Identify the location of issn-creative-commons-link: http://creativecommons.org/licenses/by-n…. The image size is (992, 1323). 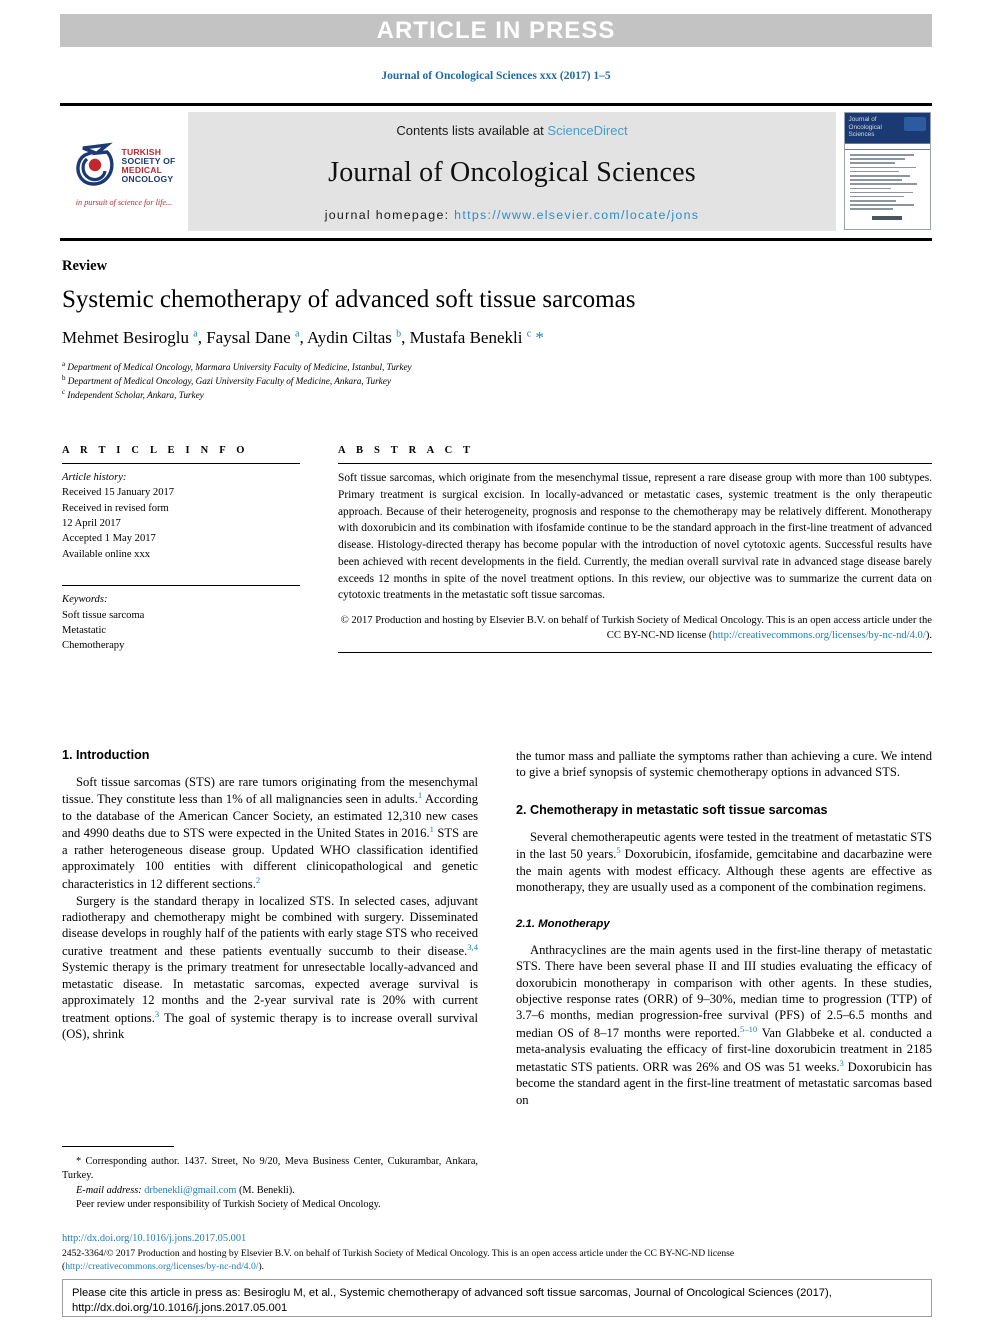
(161, 1266).